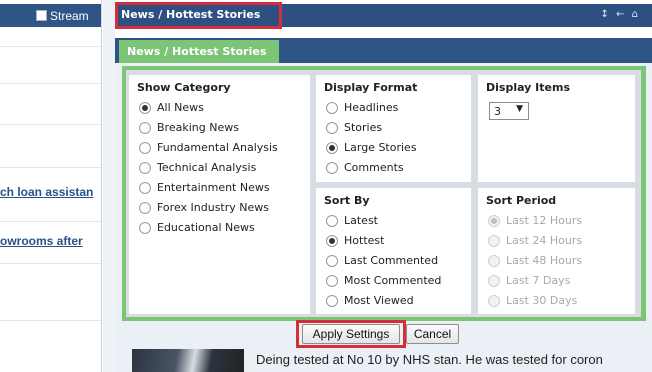  What do you see at coordinates (620, 14) in the screenshot?
I see `widget-controls-icon: ↕ ← ⌂` at bounding box center [620, 14].